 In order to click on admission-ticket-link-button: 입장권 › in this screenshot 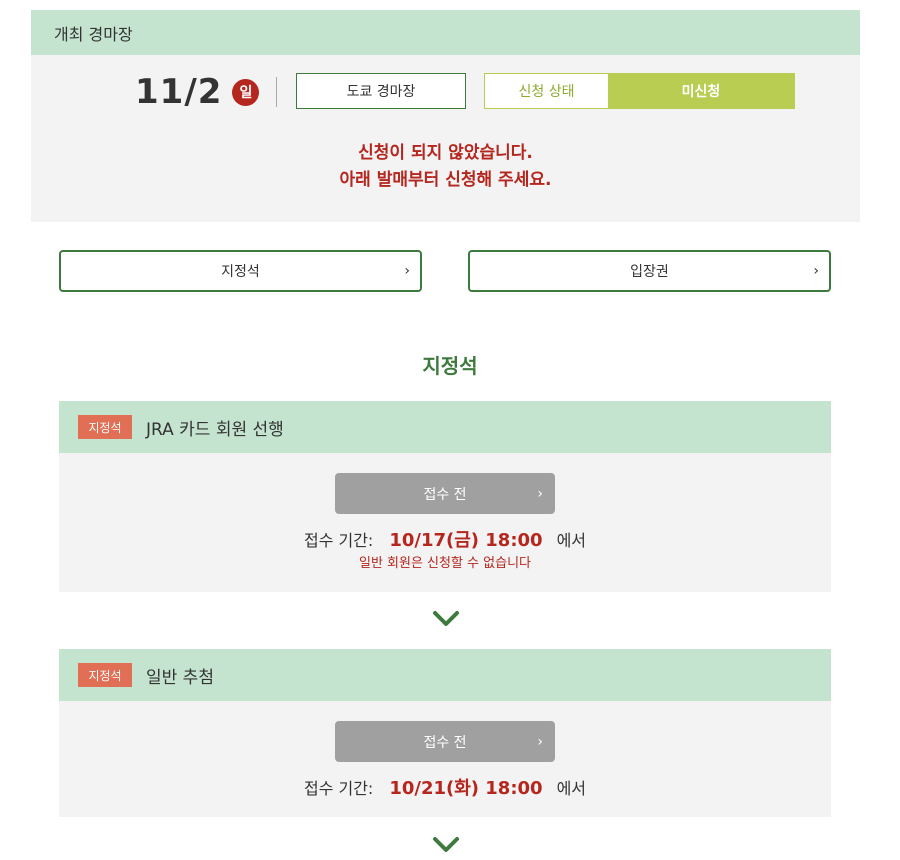, I will do `click(649, 271)`.